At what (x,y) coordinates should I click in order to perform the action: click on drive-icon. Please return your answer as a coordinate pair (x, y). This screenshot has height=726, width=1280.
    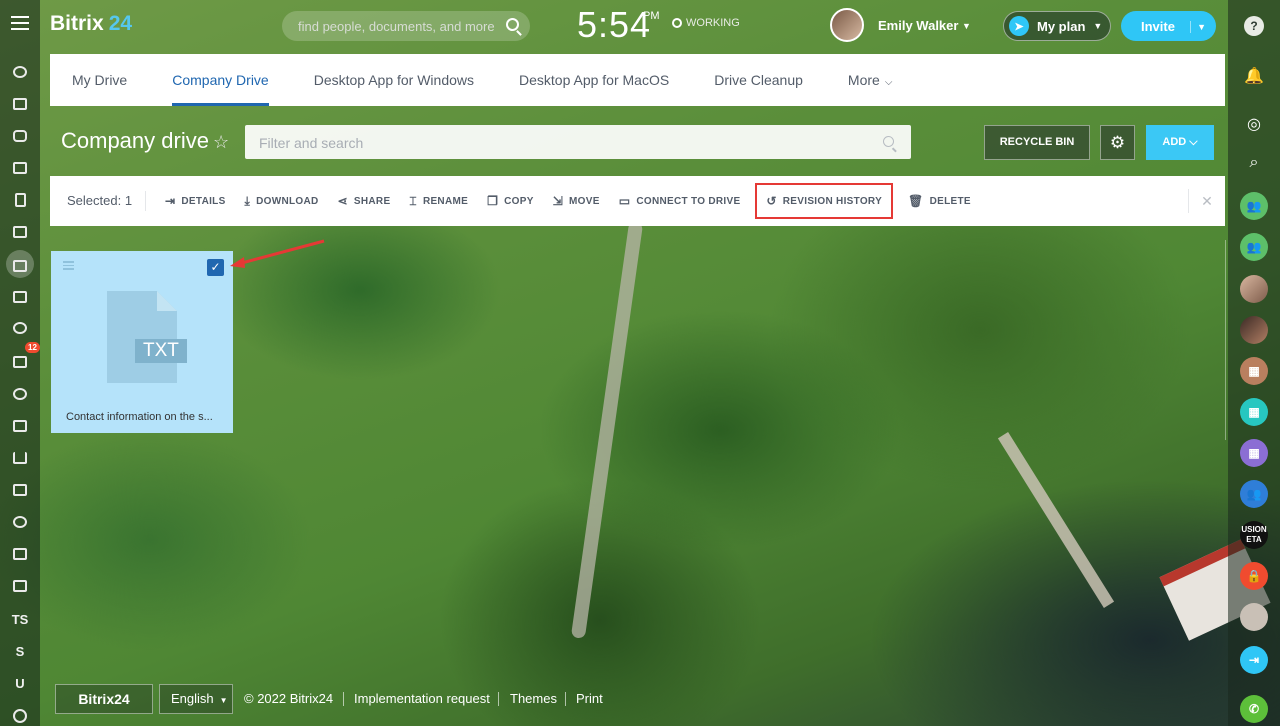
    Looking at the image, I should click on (20, 266).